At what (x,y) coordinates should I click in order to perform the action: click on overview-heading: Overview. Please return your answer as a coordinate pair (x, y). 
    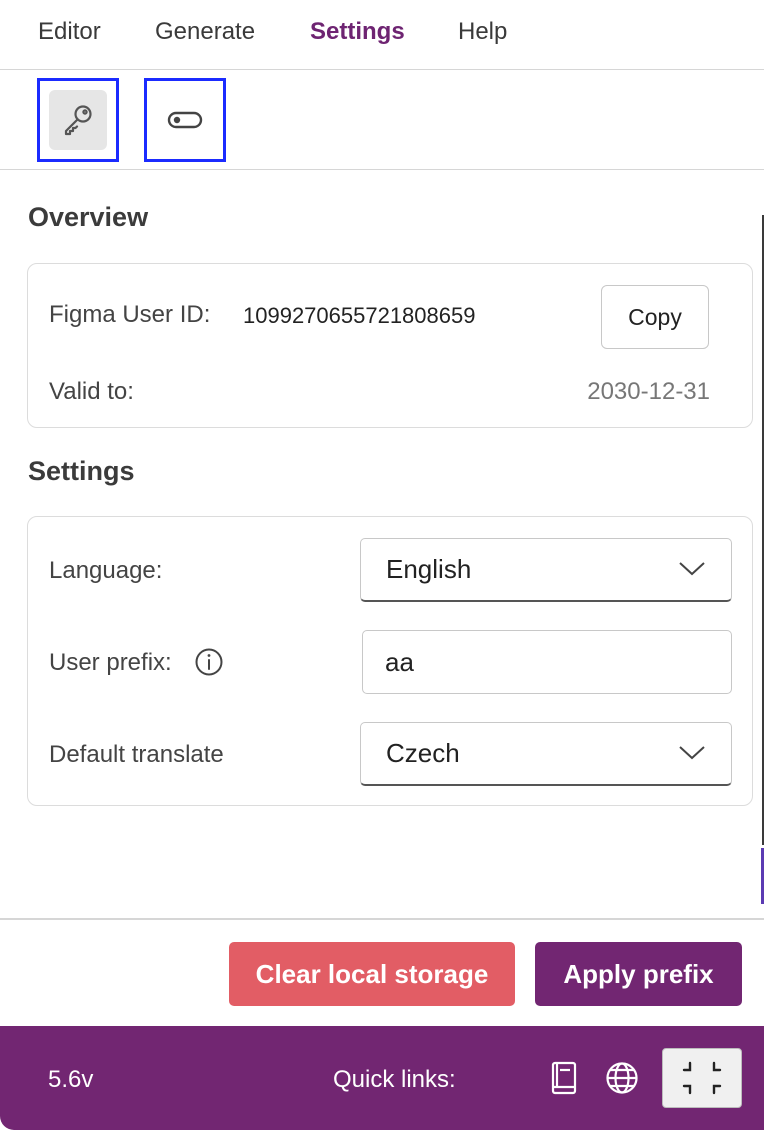
    Looking at the image, I should click on (88, 217).